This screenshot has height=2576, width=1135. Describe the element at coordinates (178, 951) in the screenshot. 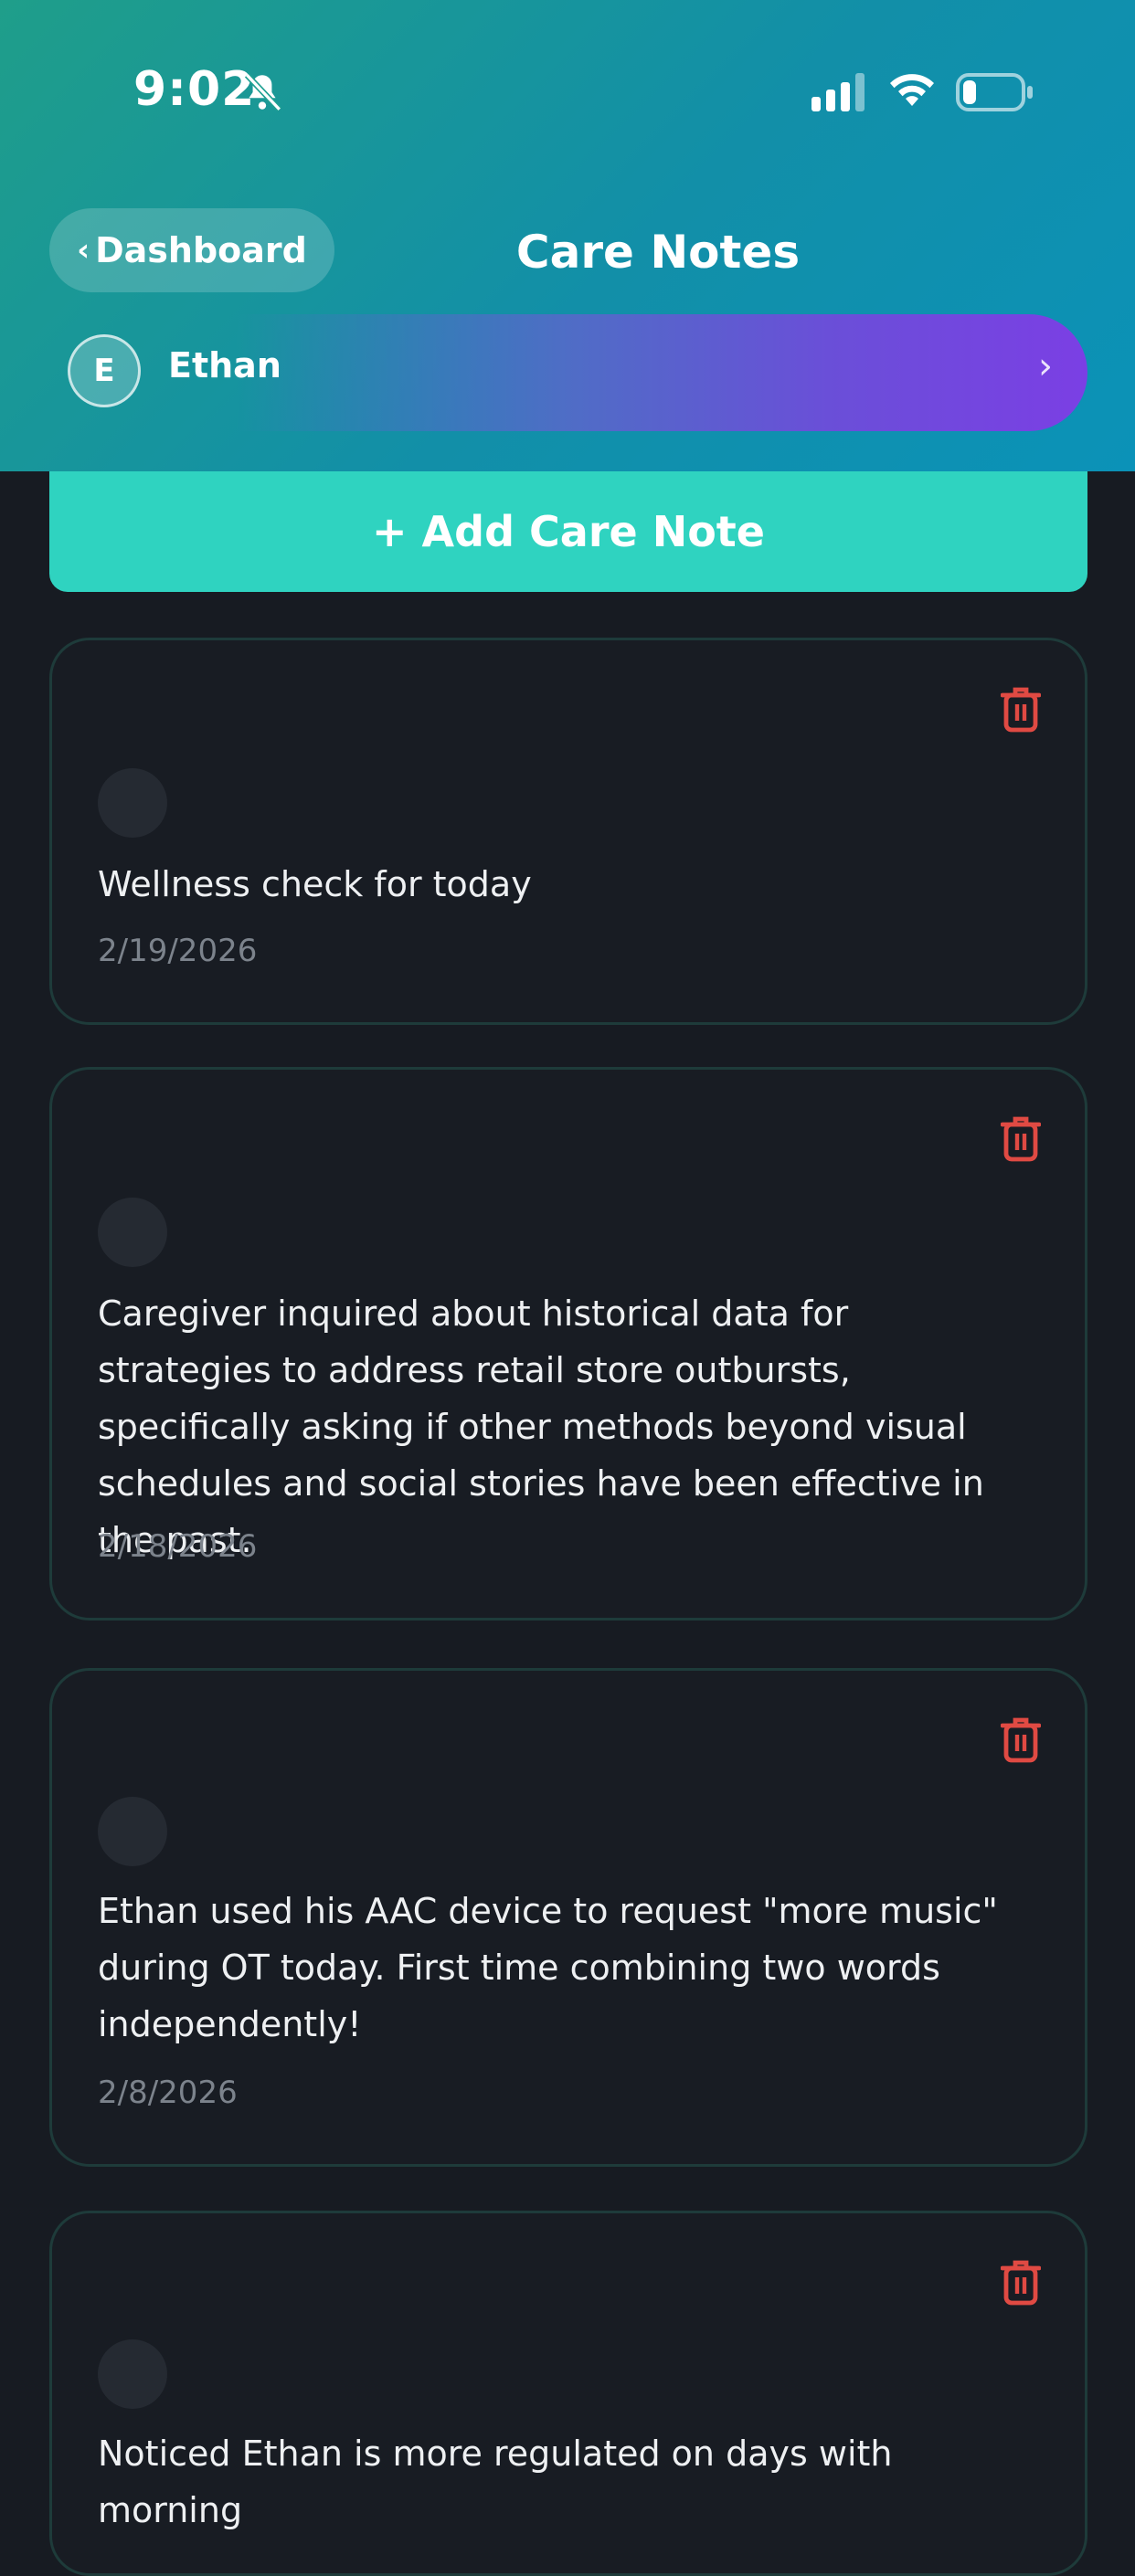

I see `note-date: 2/19/2026` at that location.